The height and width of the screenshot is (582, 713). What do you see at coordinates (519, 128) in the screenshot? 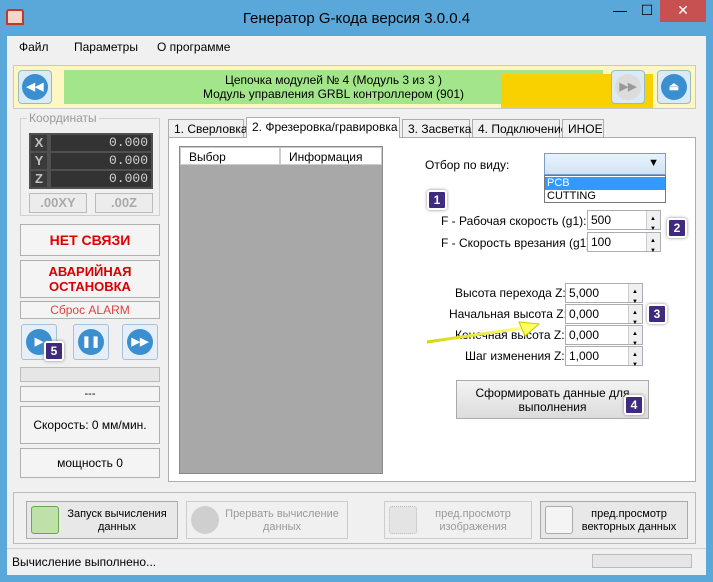
I see `tab-connection: 4. Подключение` at bounding box center [519, 128].